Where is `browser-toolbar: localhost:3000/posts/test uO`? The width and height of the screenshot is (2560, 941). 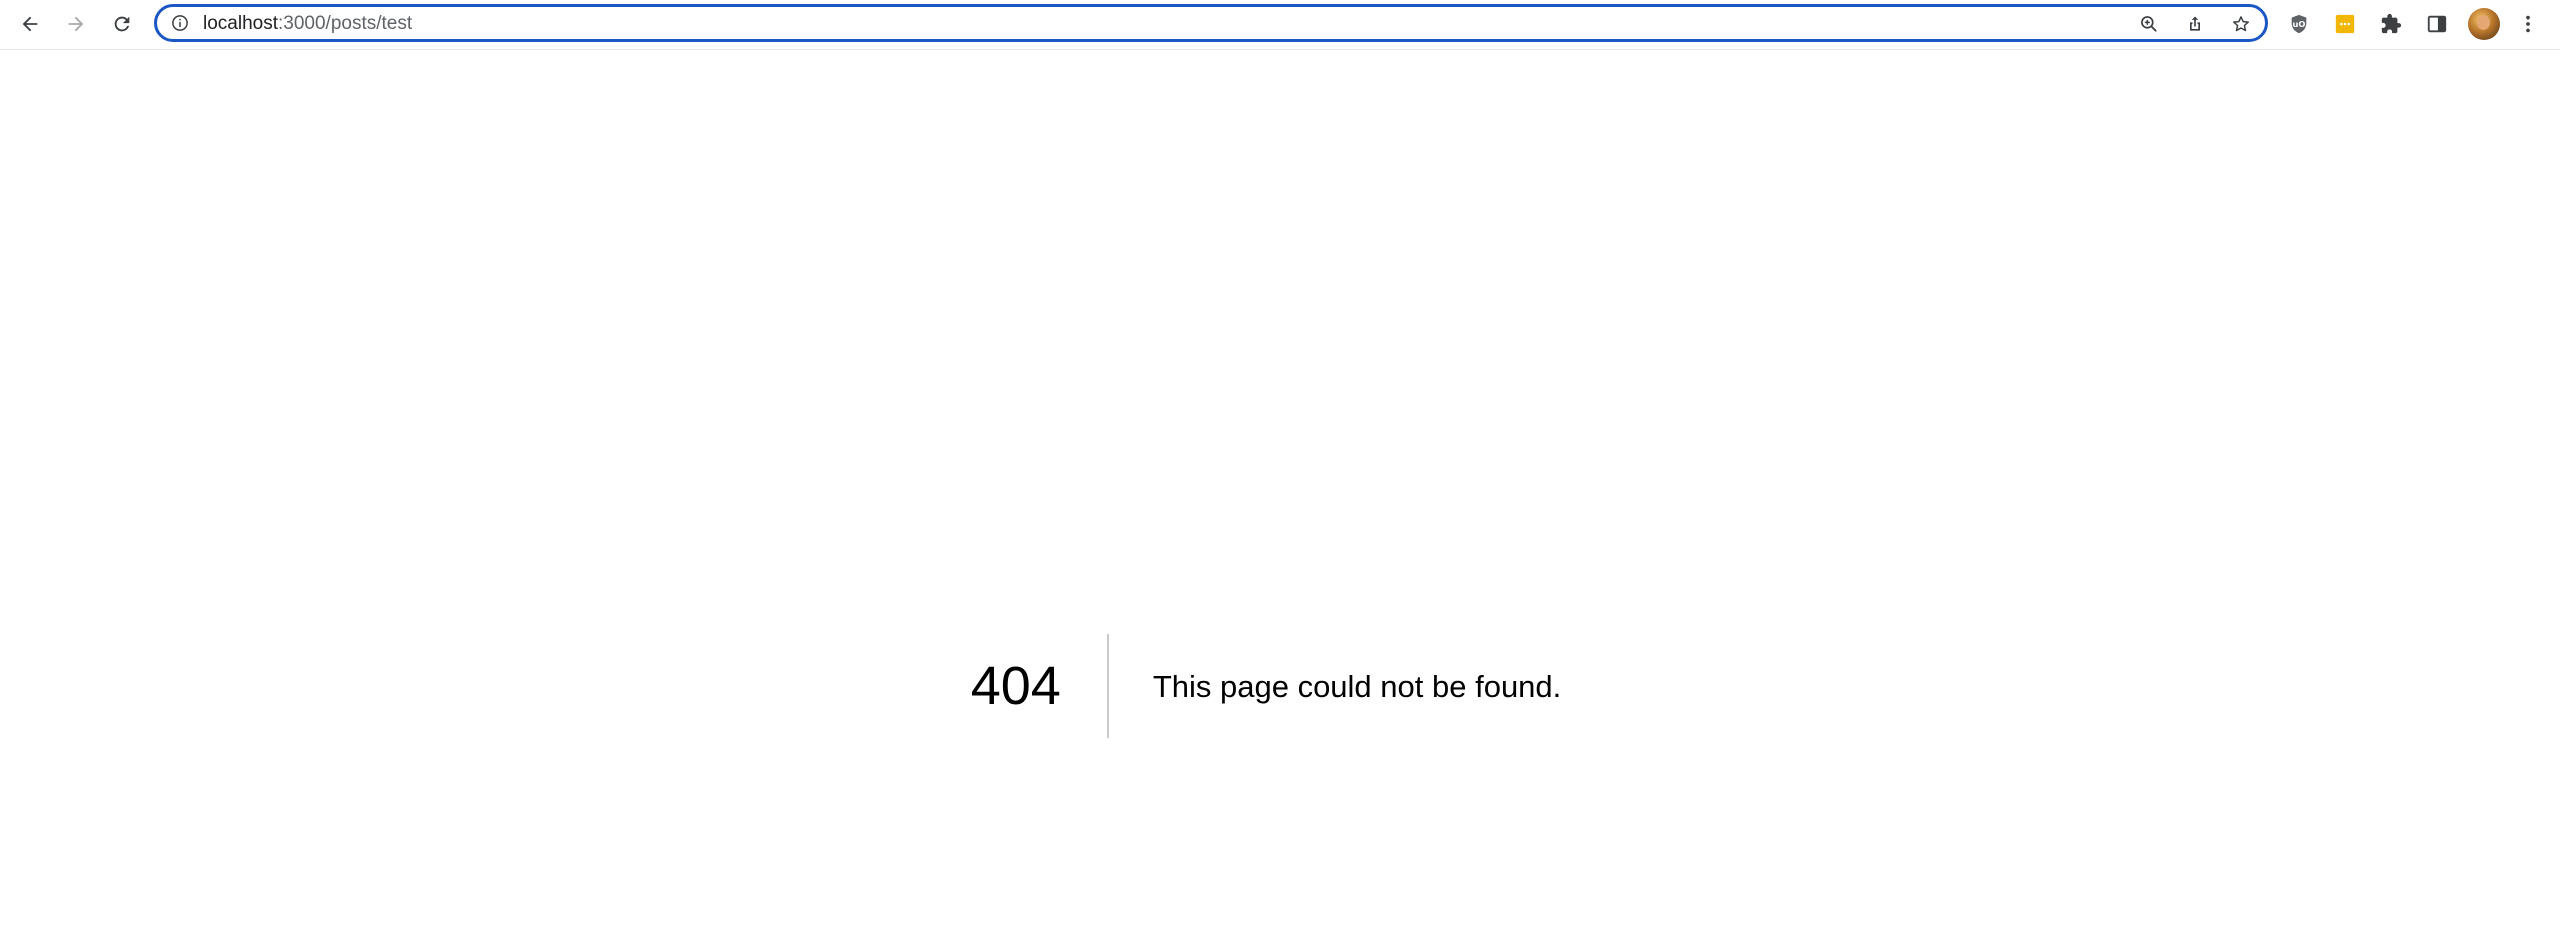 browser-toolbar: localhost:3000/posts/test uO is located at coordinates (1280, 25).